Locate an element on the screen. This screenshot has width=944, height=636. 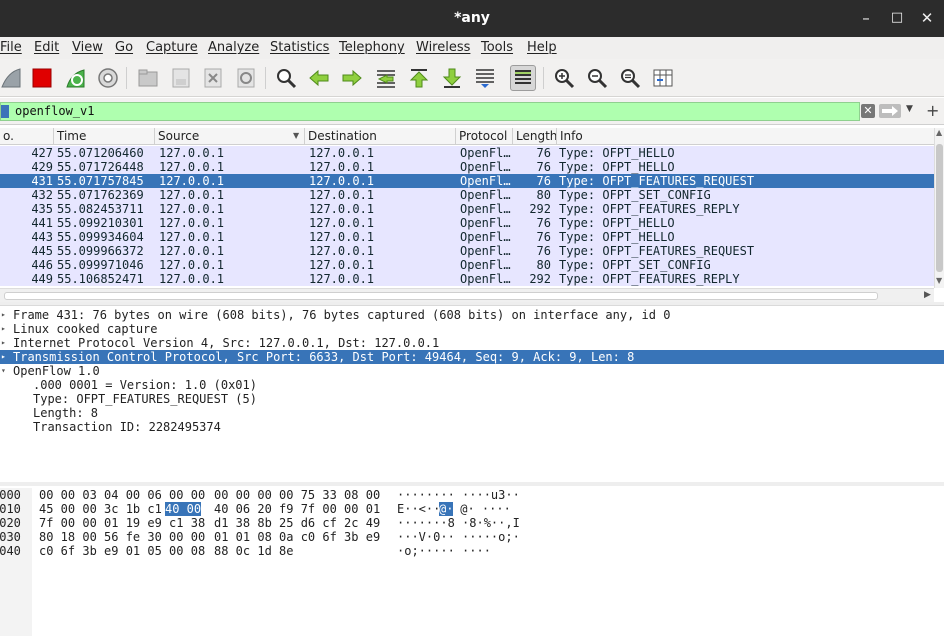
menu-telephony: Telephony is located at coordinates (372, 47).